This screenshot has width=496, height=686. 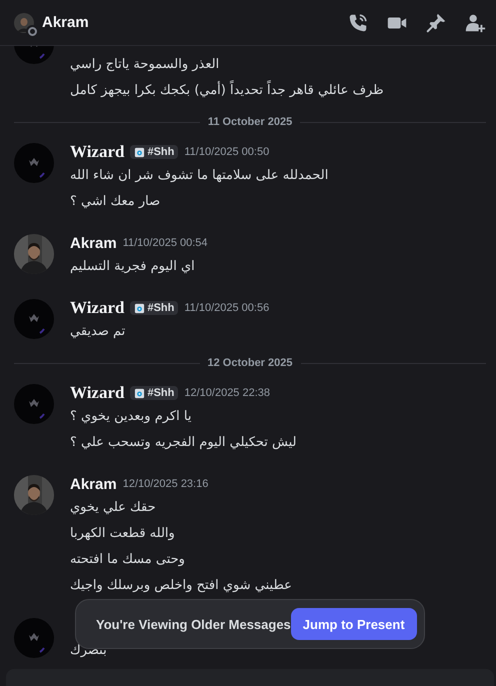 What do you see at coordinates (250, 363) in the screenshot?
I see `date-divider: 12 October 2025` at bounding box center [250, 363].